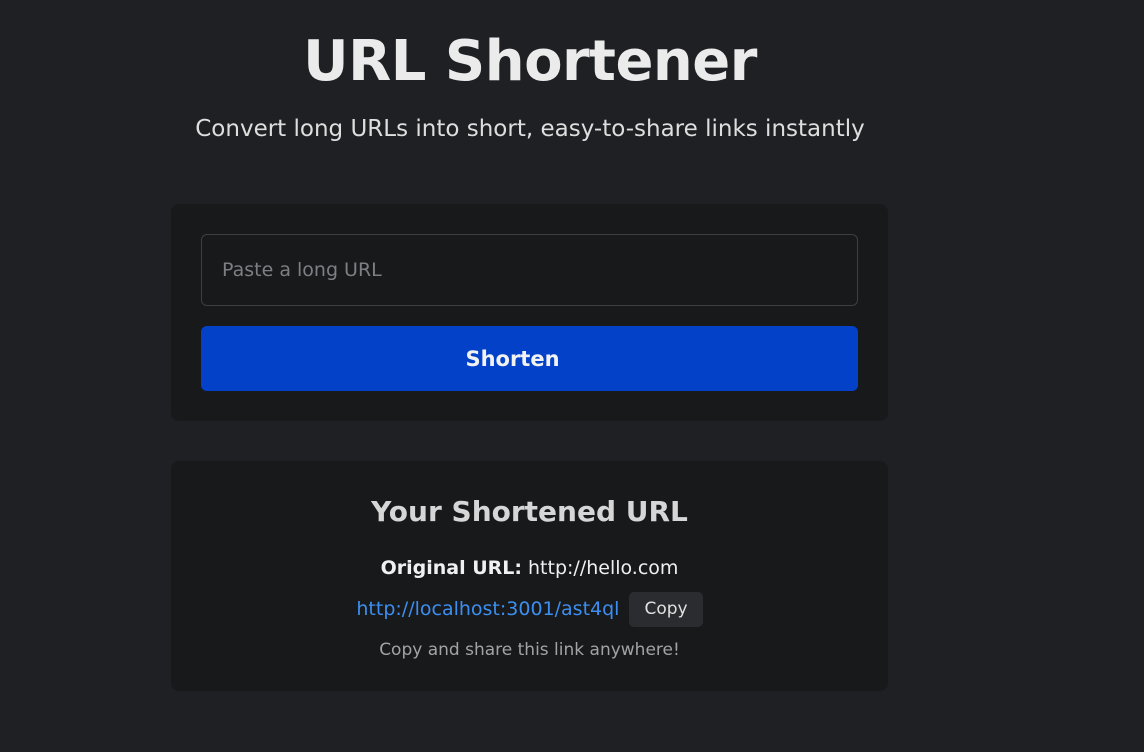  Describe the element at coordinates (487, 609) in the screenshot. I see `short-url-link: http://localhost:3001/ast4ql` at that location.